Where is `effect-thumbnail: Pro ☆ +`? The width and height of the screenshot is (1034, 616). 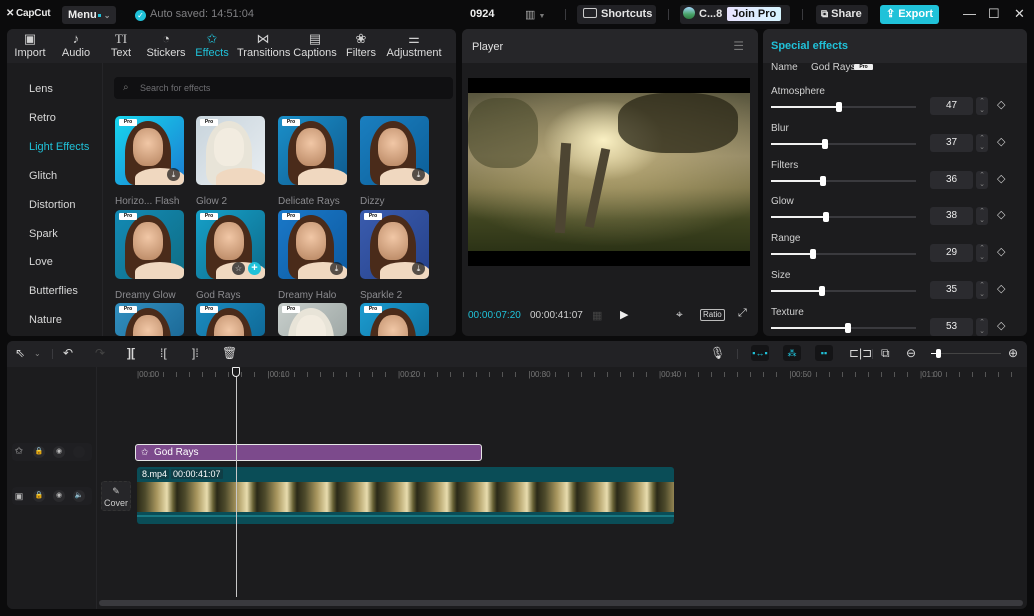 effect-thumbnail: Pro ☆ + is located at coordinates (230, 244).